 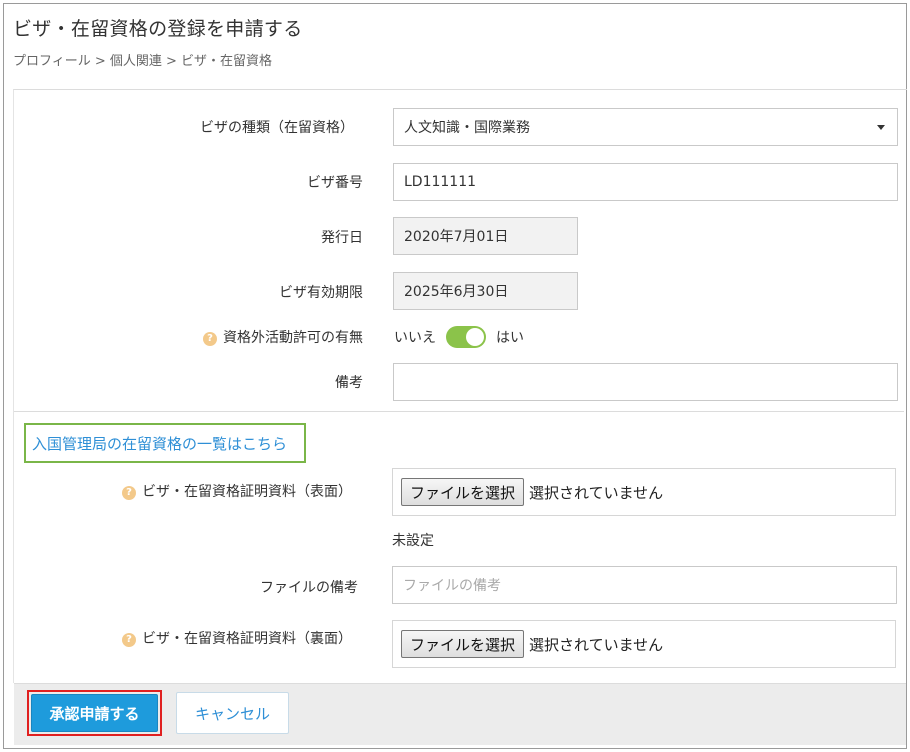 What do you see at coordinates (142, 59) in the screenshot?
I see `breadcrumb: プロフィール > 個人関連 > ビザ・在留資格` at bounding box center [142, 59].